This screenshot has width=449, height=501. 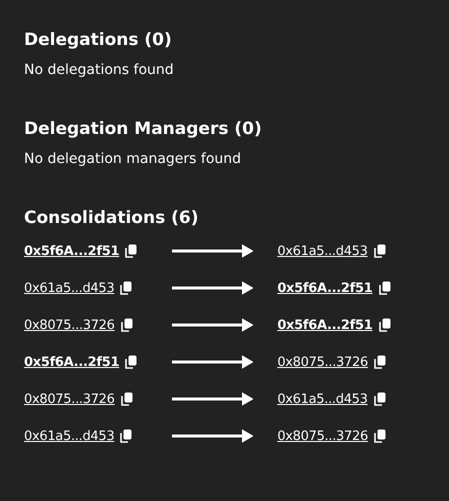 I want to click on empty-message: No delegation managers found, so click(x=133, y=159).